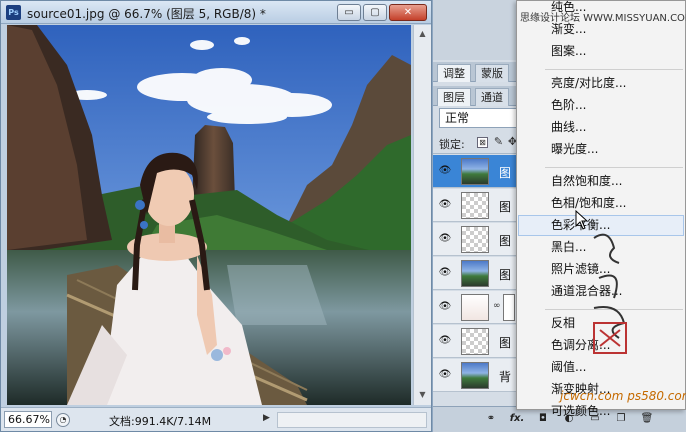 The image size is (686, 432). Describe the element at coordinates (492, 97) in the screenshot. I see `tab-channels: 通道` at that location.